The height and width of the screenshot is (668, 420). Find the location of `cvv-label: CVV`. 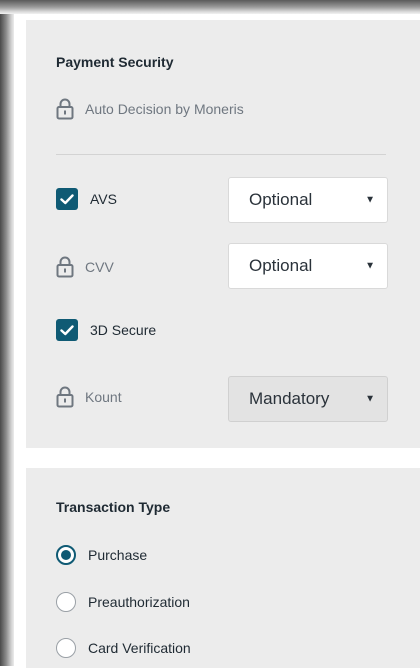

cvv-label: CVV is located at coordinates (99, 267).